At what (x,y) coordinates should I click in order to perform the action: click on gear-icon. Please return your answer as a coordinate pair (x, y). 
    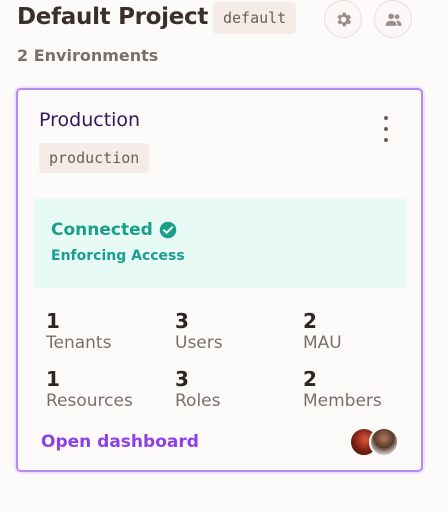
    Looking at the image, I should click on (343, 19).